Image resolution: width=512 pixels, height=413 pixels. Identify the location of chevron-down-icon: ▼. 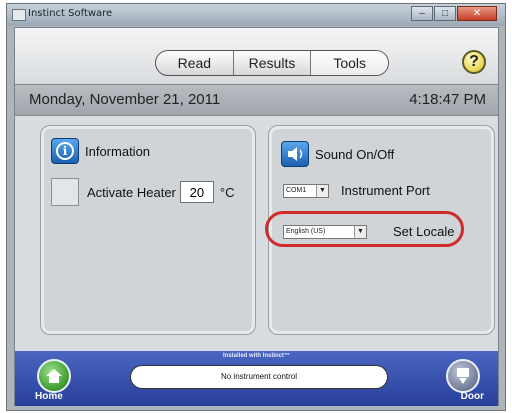
(322, 190).